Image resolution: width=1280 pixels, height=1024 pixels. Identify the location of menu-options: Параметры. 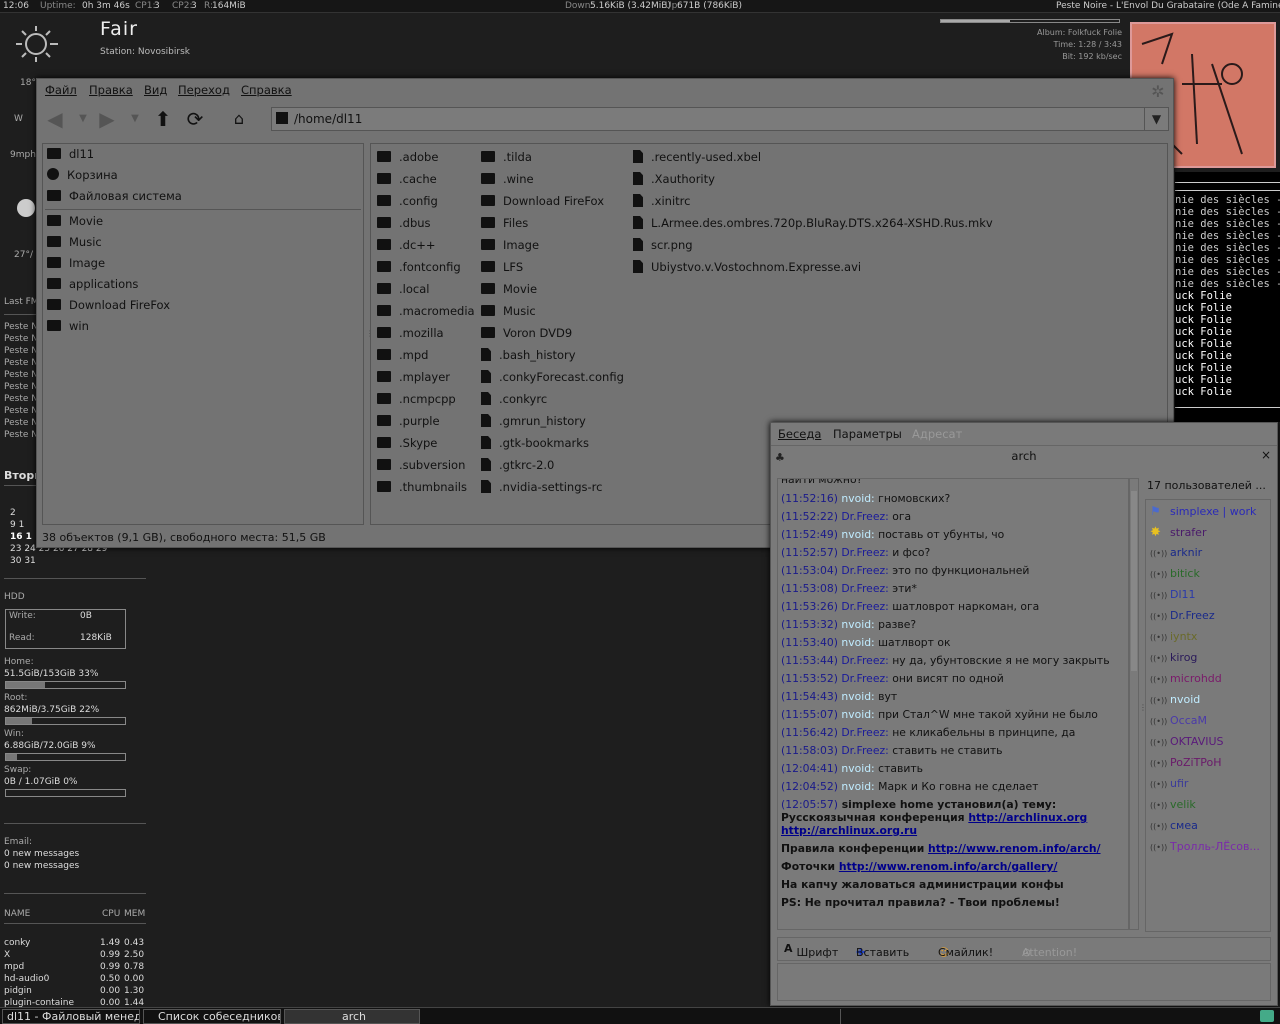
(867, 434).